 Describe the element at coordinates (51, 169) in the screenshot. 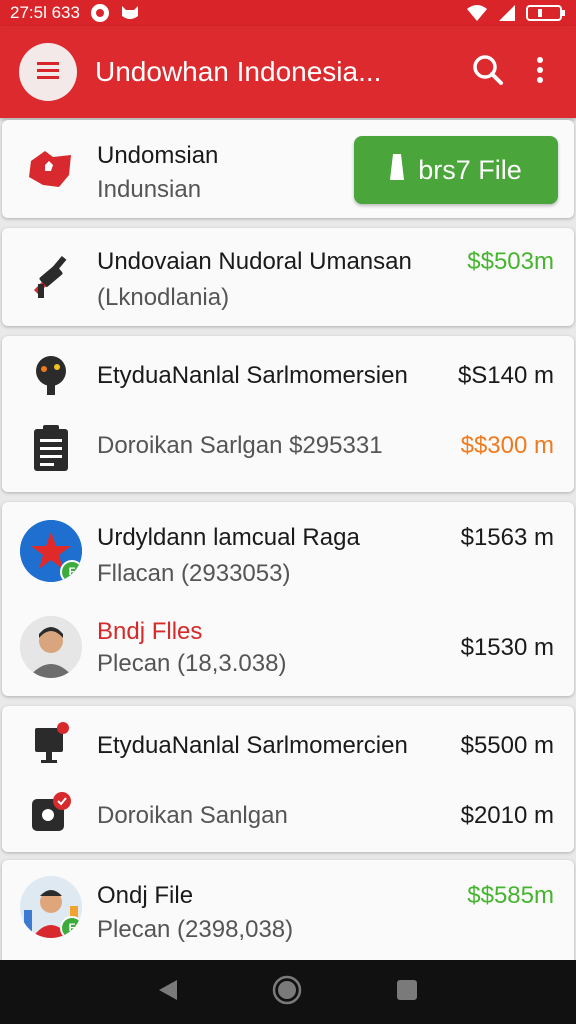

I see `map-flag-icon` at that location.